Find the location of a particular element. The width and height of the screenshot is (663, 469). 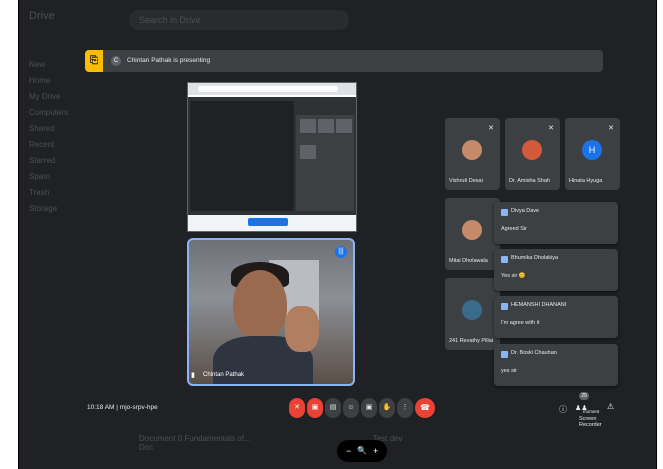

participant-name: Dr. Amisha Shah is located at coordinates (529, 181).